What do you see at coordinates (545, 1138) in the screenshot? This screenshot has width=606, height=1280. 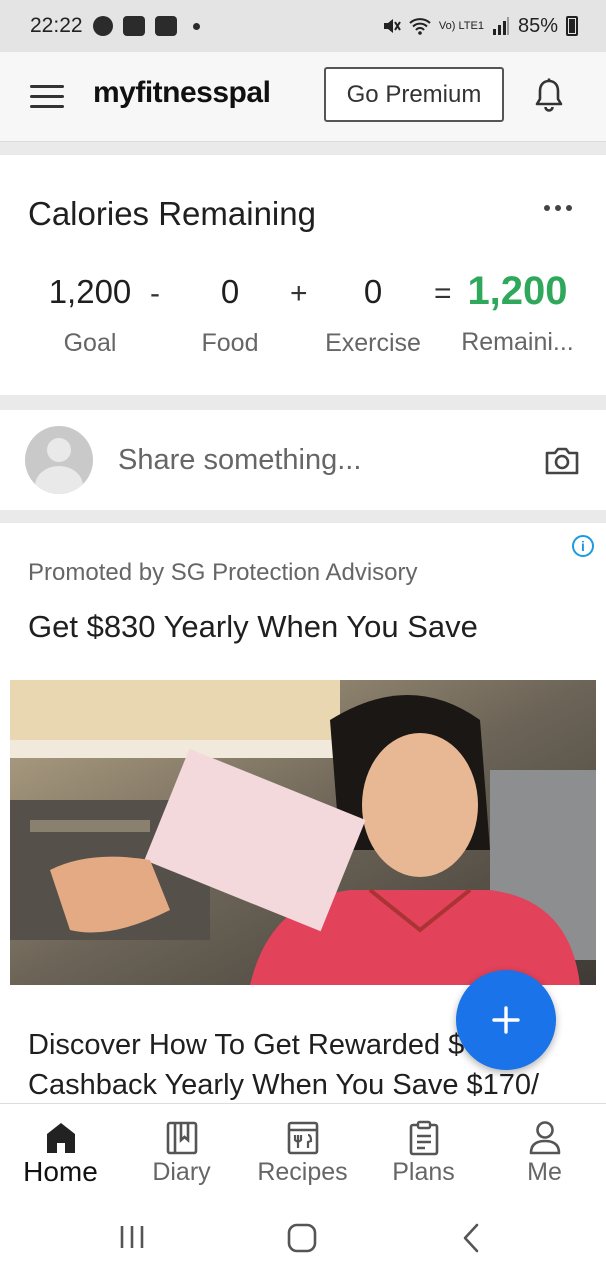 I see `profile-icon` at bounding box center [545, 1138].